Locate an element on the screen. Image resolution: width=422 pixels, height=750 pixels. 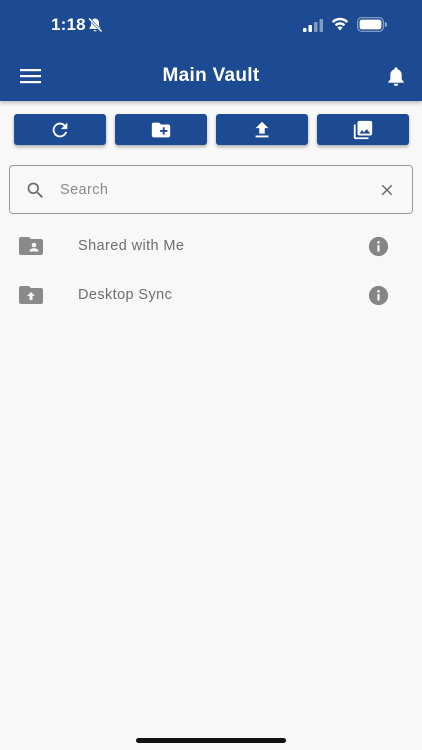
search-bar is located at coordinates (211, 189).